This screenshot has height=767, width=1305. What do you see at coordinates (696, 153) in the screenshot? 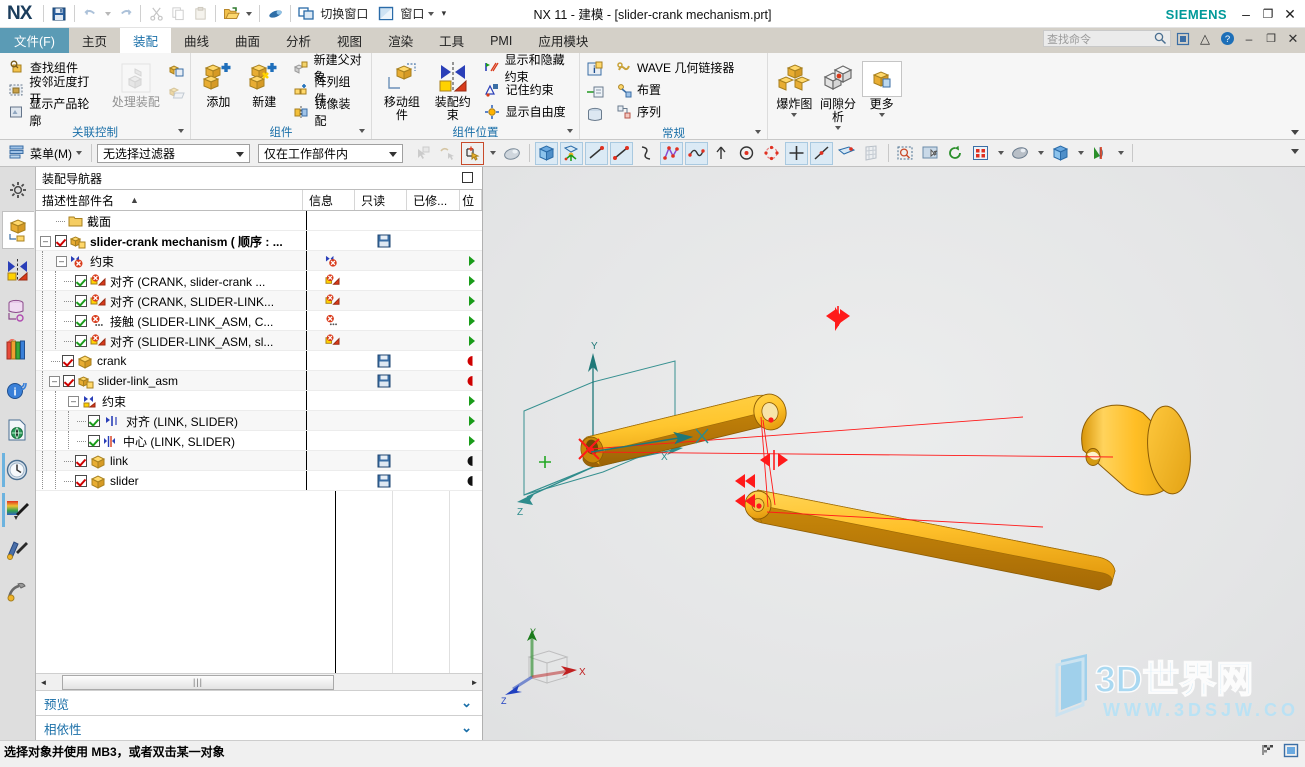
I see `sketch-curve-icon` at bounding box center [696, 153].